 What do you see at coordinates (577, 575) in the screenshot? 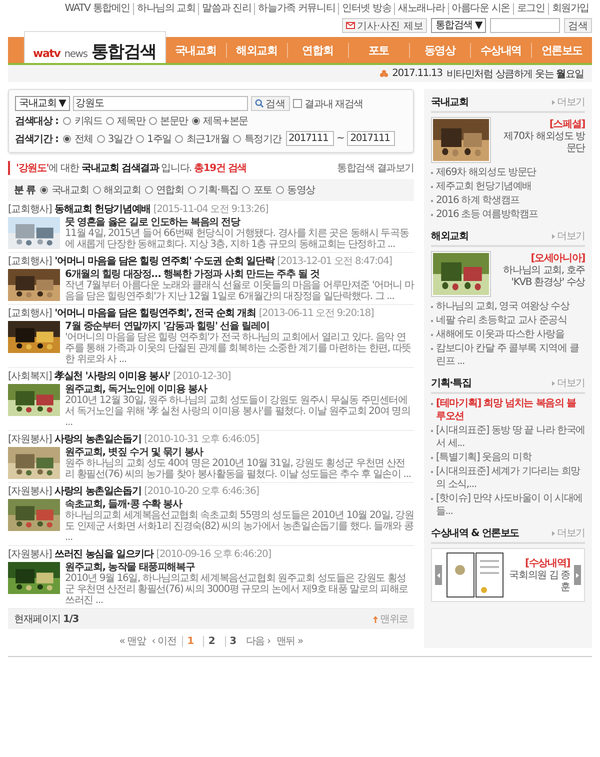
I see `next-button` at bounding box center [577, 575].